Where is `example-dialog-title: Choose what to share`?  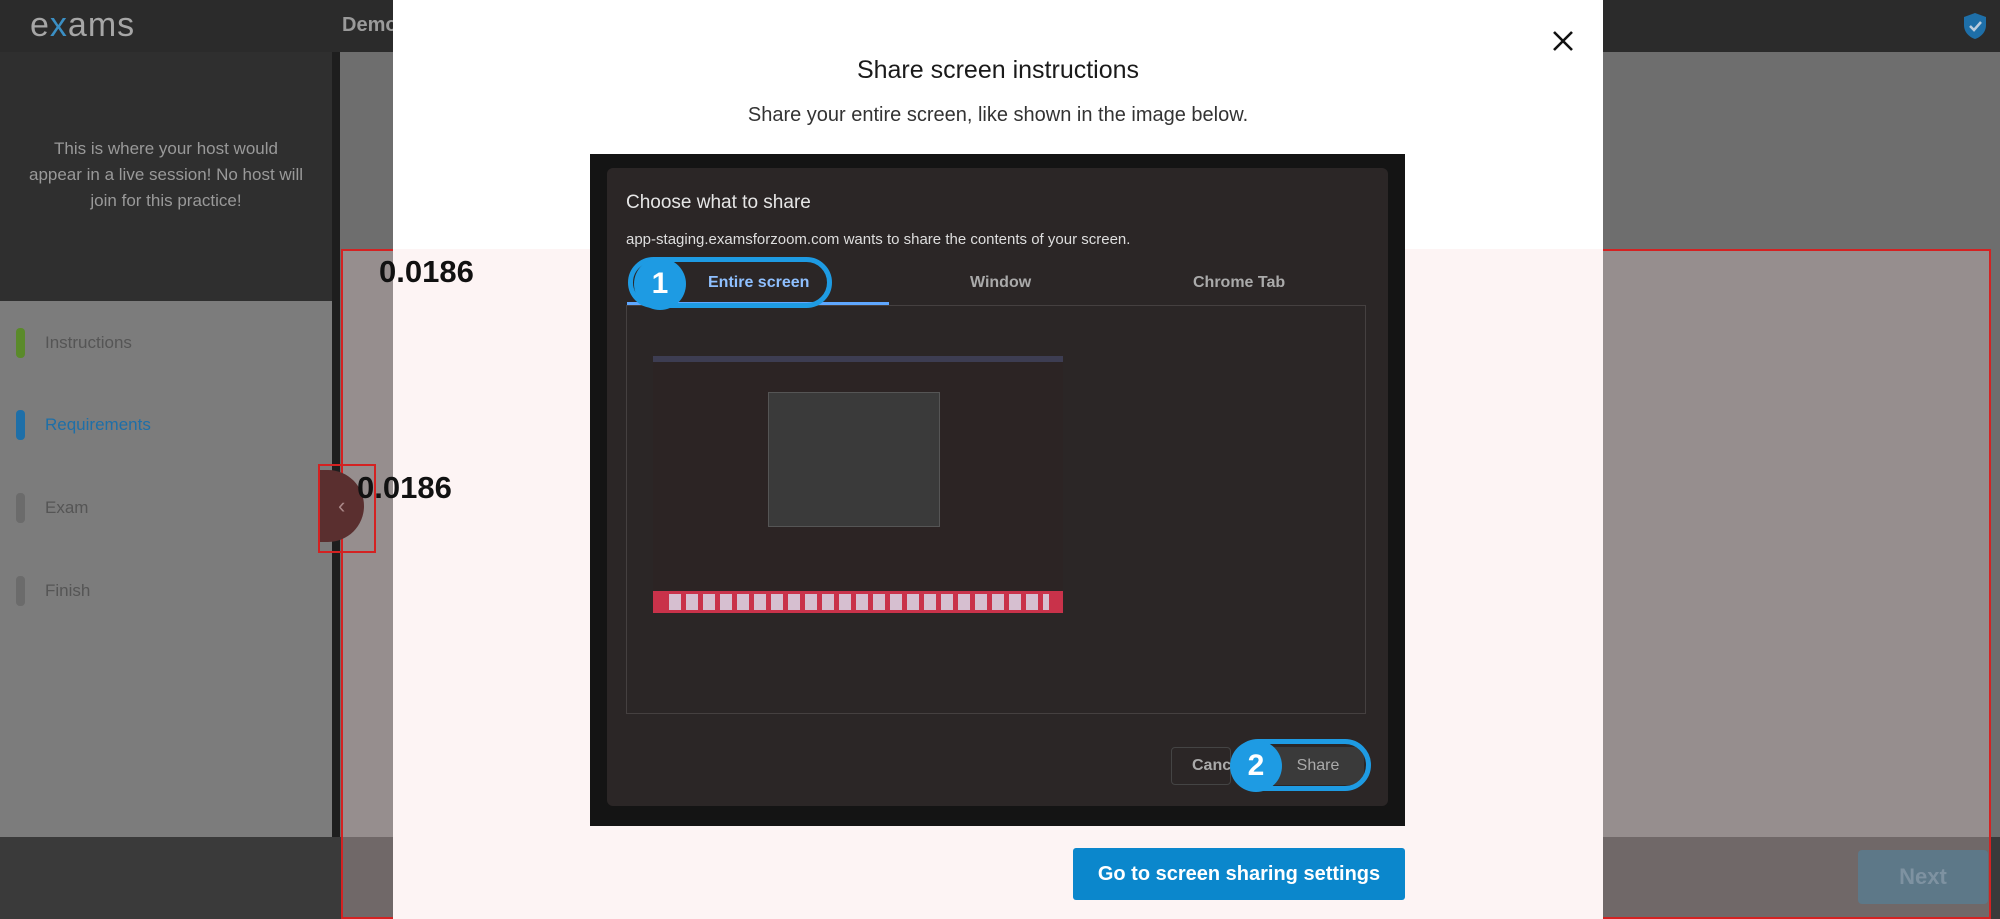 example-dialog-title: Choose what to share is located at coordinates (718, 202).